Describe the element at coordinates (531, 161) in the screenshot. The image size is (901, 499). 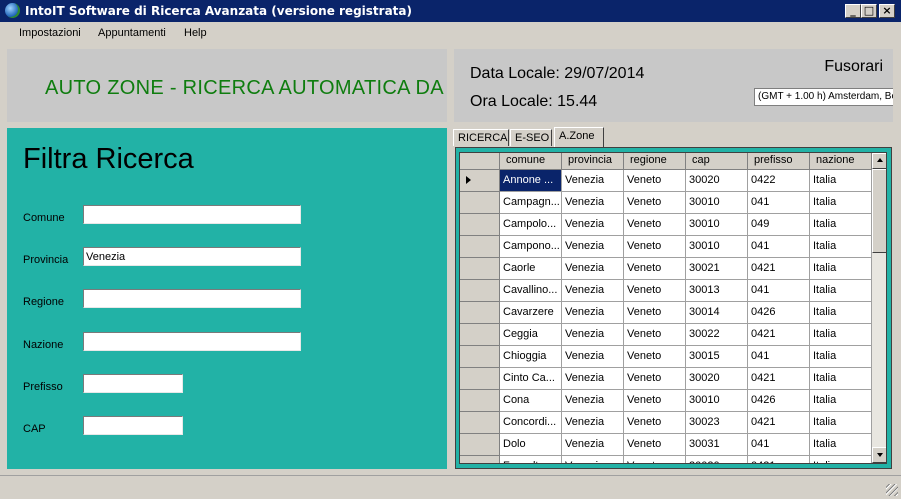
I see `column-header-comune: comune` at that location.